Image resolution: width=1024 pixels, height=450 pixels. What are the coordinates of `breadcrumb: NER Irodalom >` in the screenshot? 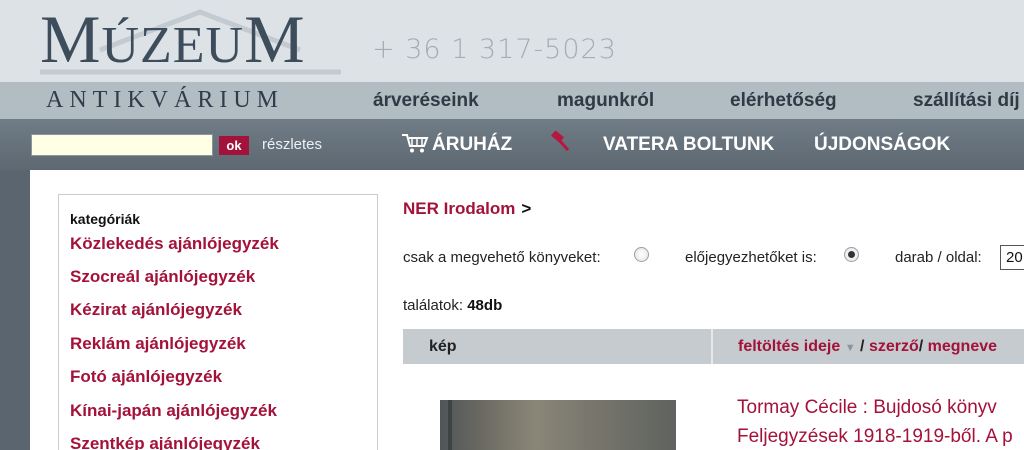 It's located at (467, 209).